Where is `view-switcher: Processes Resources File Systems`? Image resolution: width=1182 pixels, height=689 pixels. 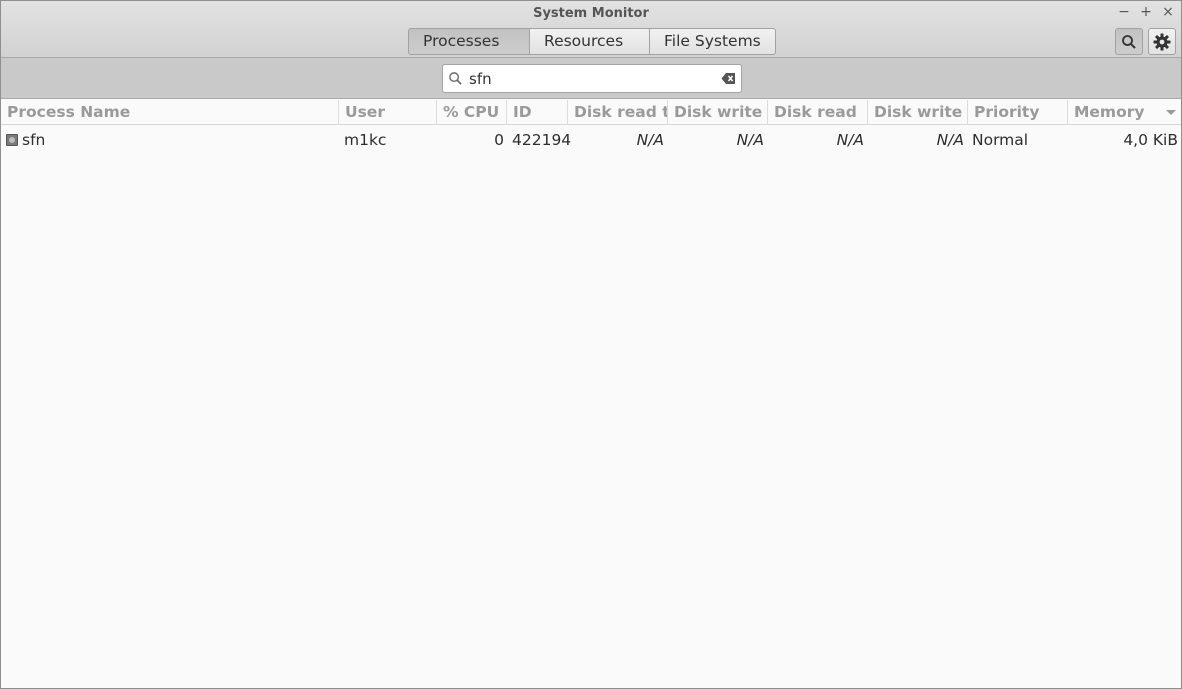
view-switcher: Processes Resources File Systems is located at coordinates (592, 41).